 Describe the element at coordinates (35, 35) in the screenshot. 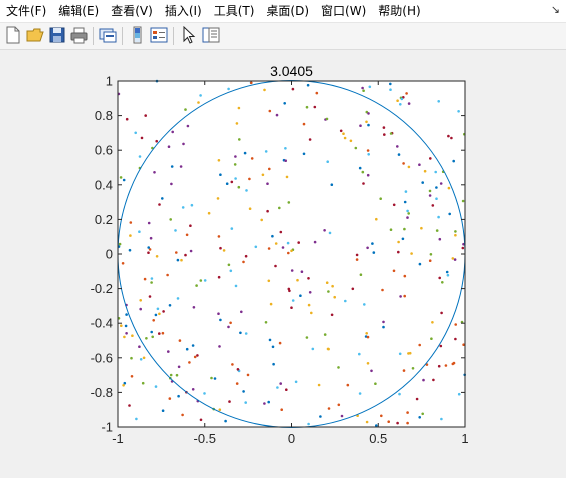

I see `open-folder-icon` at that location.